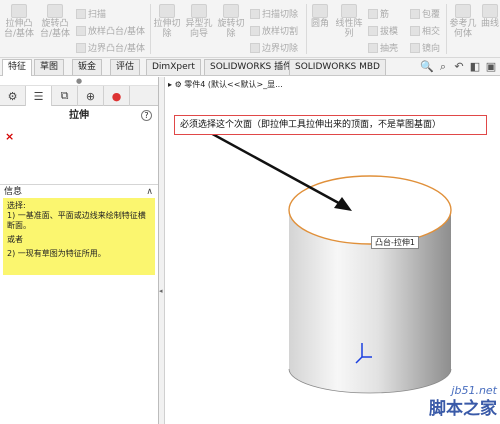 Image resolution: width=500 pixels, height=424 pixels. Describe the element at coordinates (415, 31) in the screenshot. I see `intersect-icon` at that location.